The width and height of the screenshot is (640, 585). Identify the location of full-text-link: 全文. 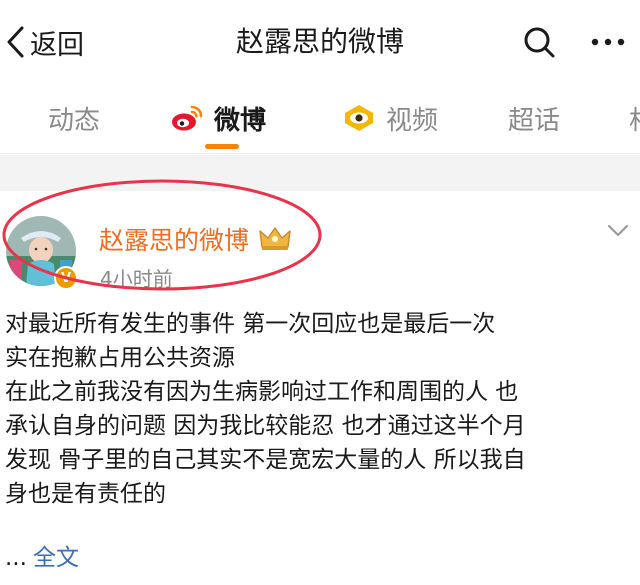
(56, 558).